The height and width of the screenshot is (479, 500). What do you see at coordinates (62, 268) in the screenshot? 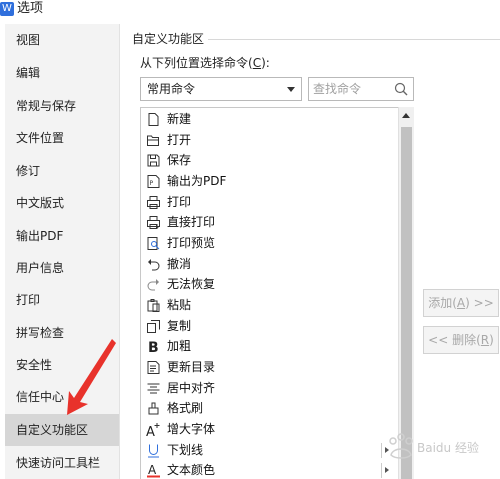
I see `sidebar-item-user-info: 用户信息` at bounding box center [62, 268].